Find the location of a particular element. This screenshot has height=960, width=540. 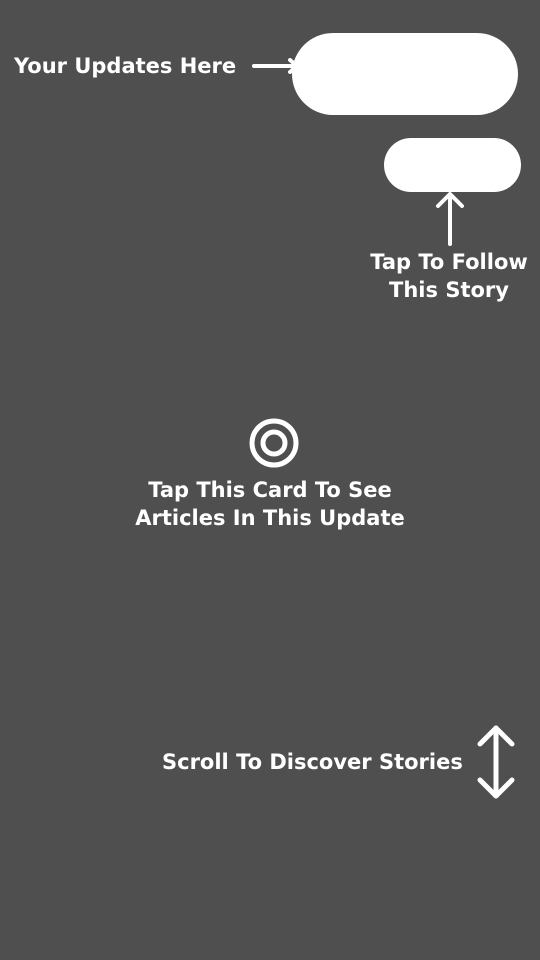

follow-highlight-target is located at coordinates (452, 165).